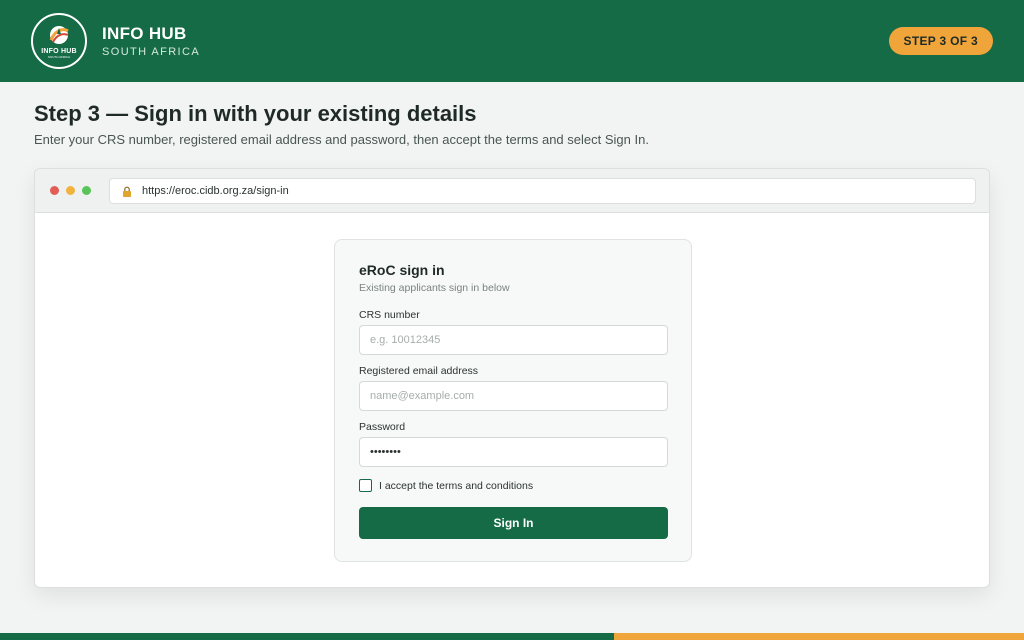  I want to click on window-close-dot, so click(54, 190).